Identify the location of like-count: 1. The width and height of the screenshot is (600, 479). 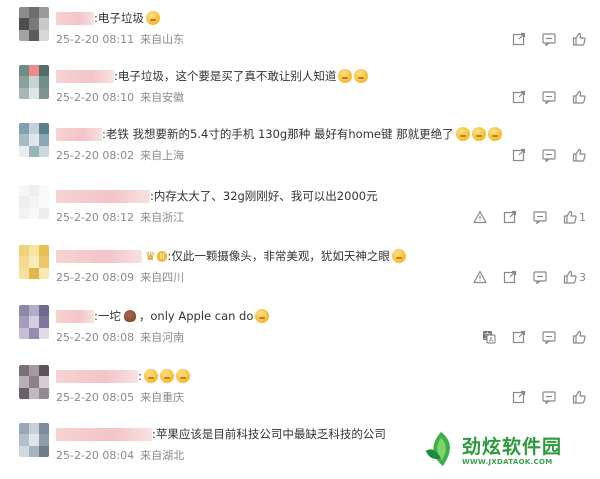
(582, 217).